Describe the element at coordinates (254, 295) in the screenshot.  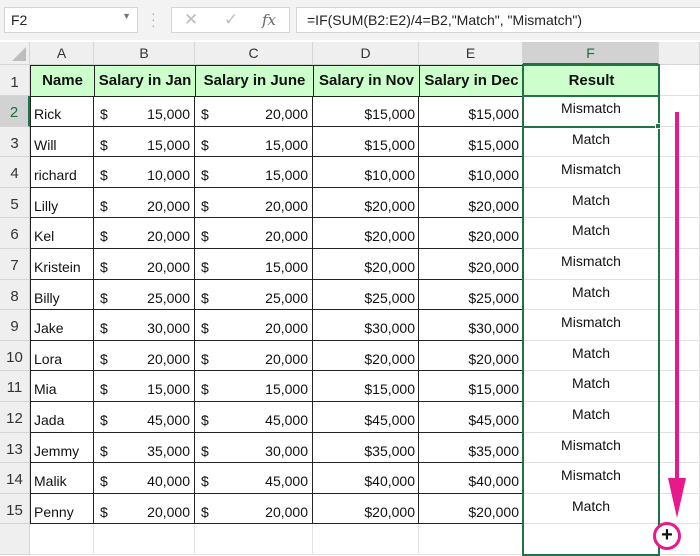
I see `cell-salary-june: $25,000` at that location.